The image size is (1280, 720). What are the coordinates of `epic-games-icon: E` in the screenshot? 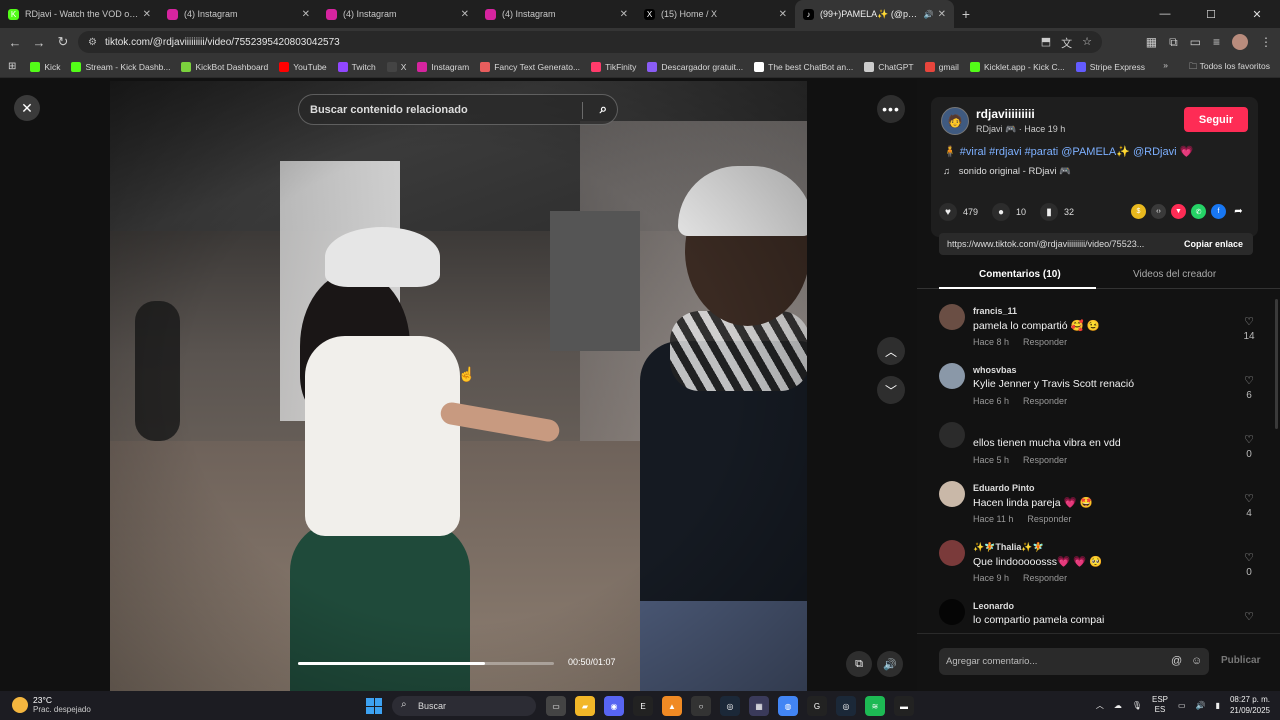 It's located at (643, 706).